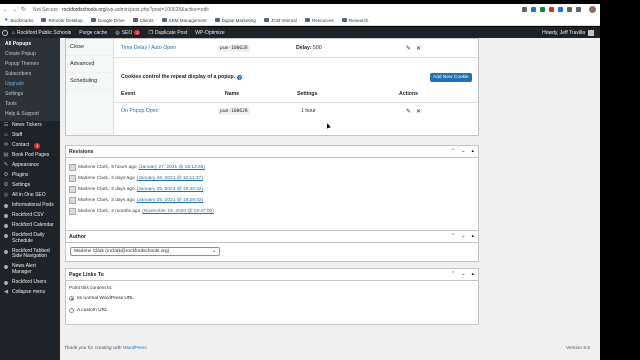 The image size is (640, 360). I want to click on user-menu: Howdy, Jeff Travilla, so click(571, 32).